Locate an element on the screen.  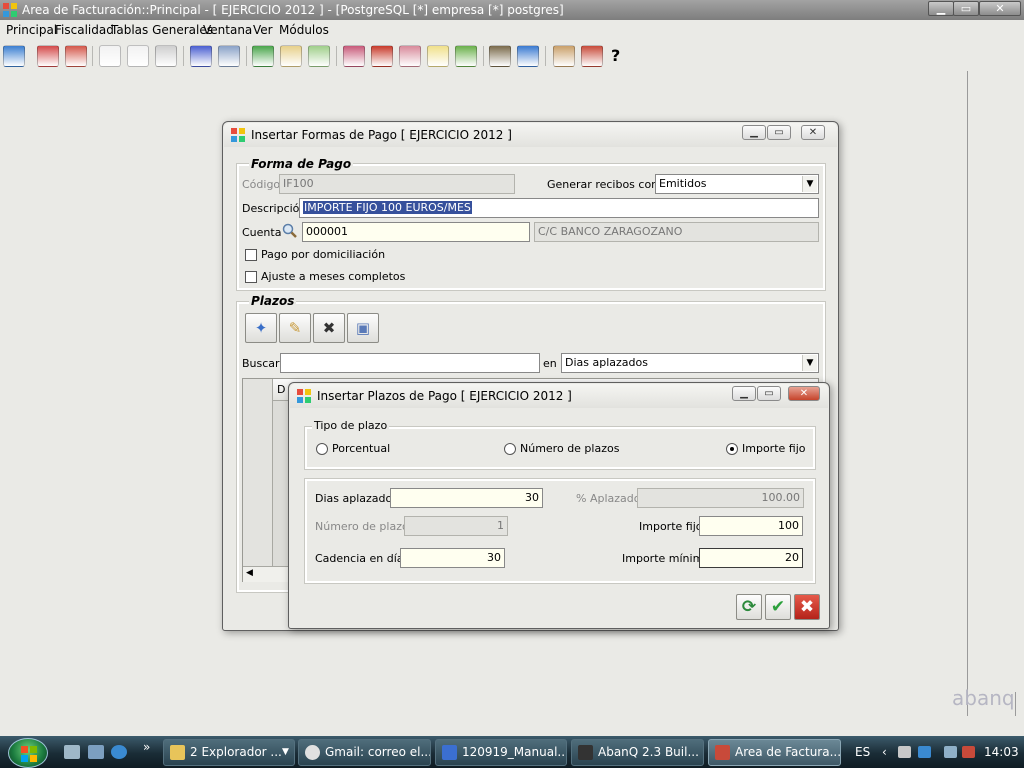
bluetooth-icon is located at coordinates (924, 752).